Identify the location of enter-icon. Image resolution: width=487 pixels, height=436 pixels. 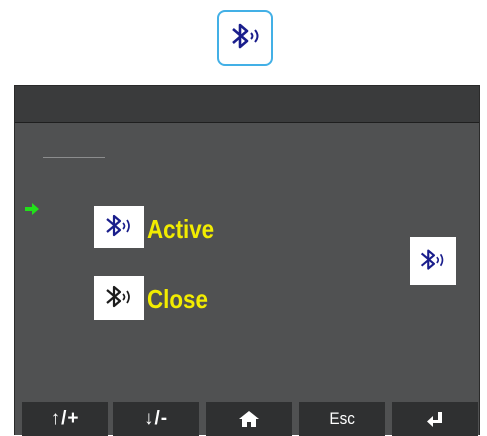
(434, 419).